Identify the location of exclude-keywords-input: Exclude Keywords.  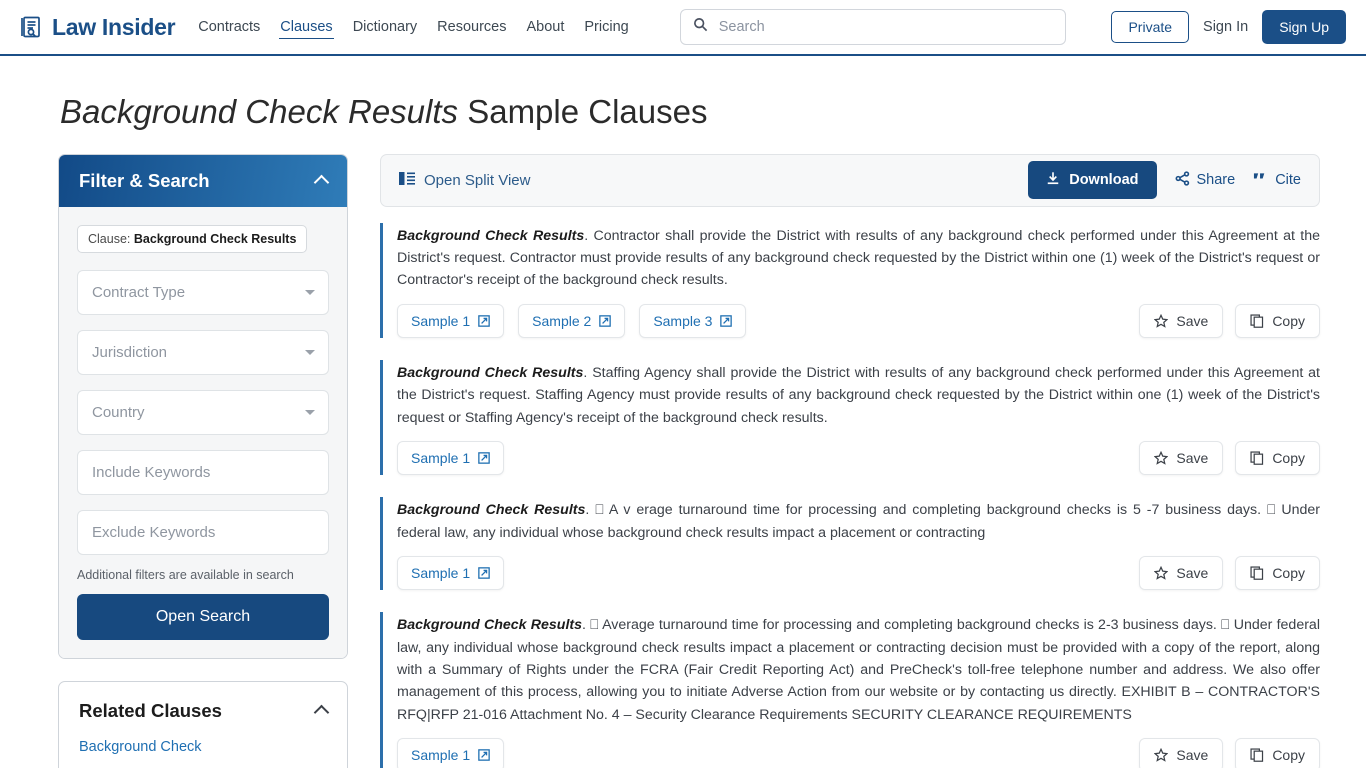
(203, 532).